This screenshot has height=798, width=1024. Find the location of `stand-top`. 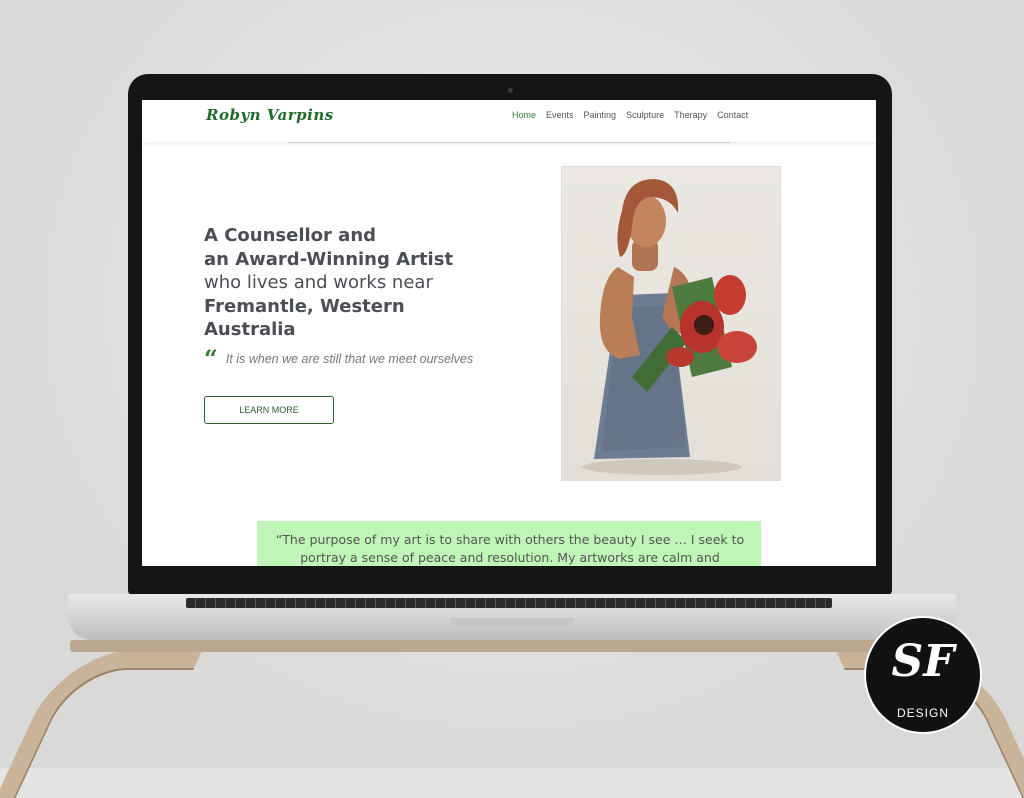

stand-top is located at coordinates (512, 646).